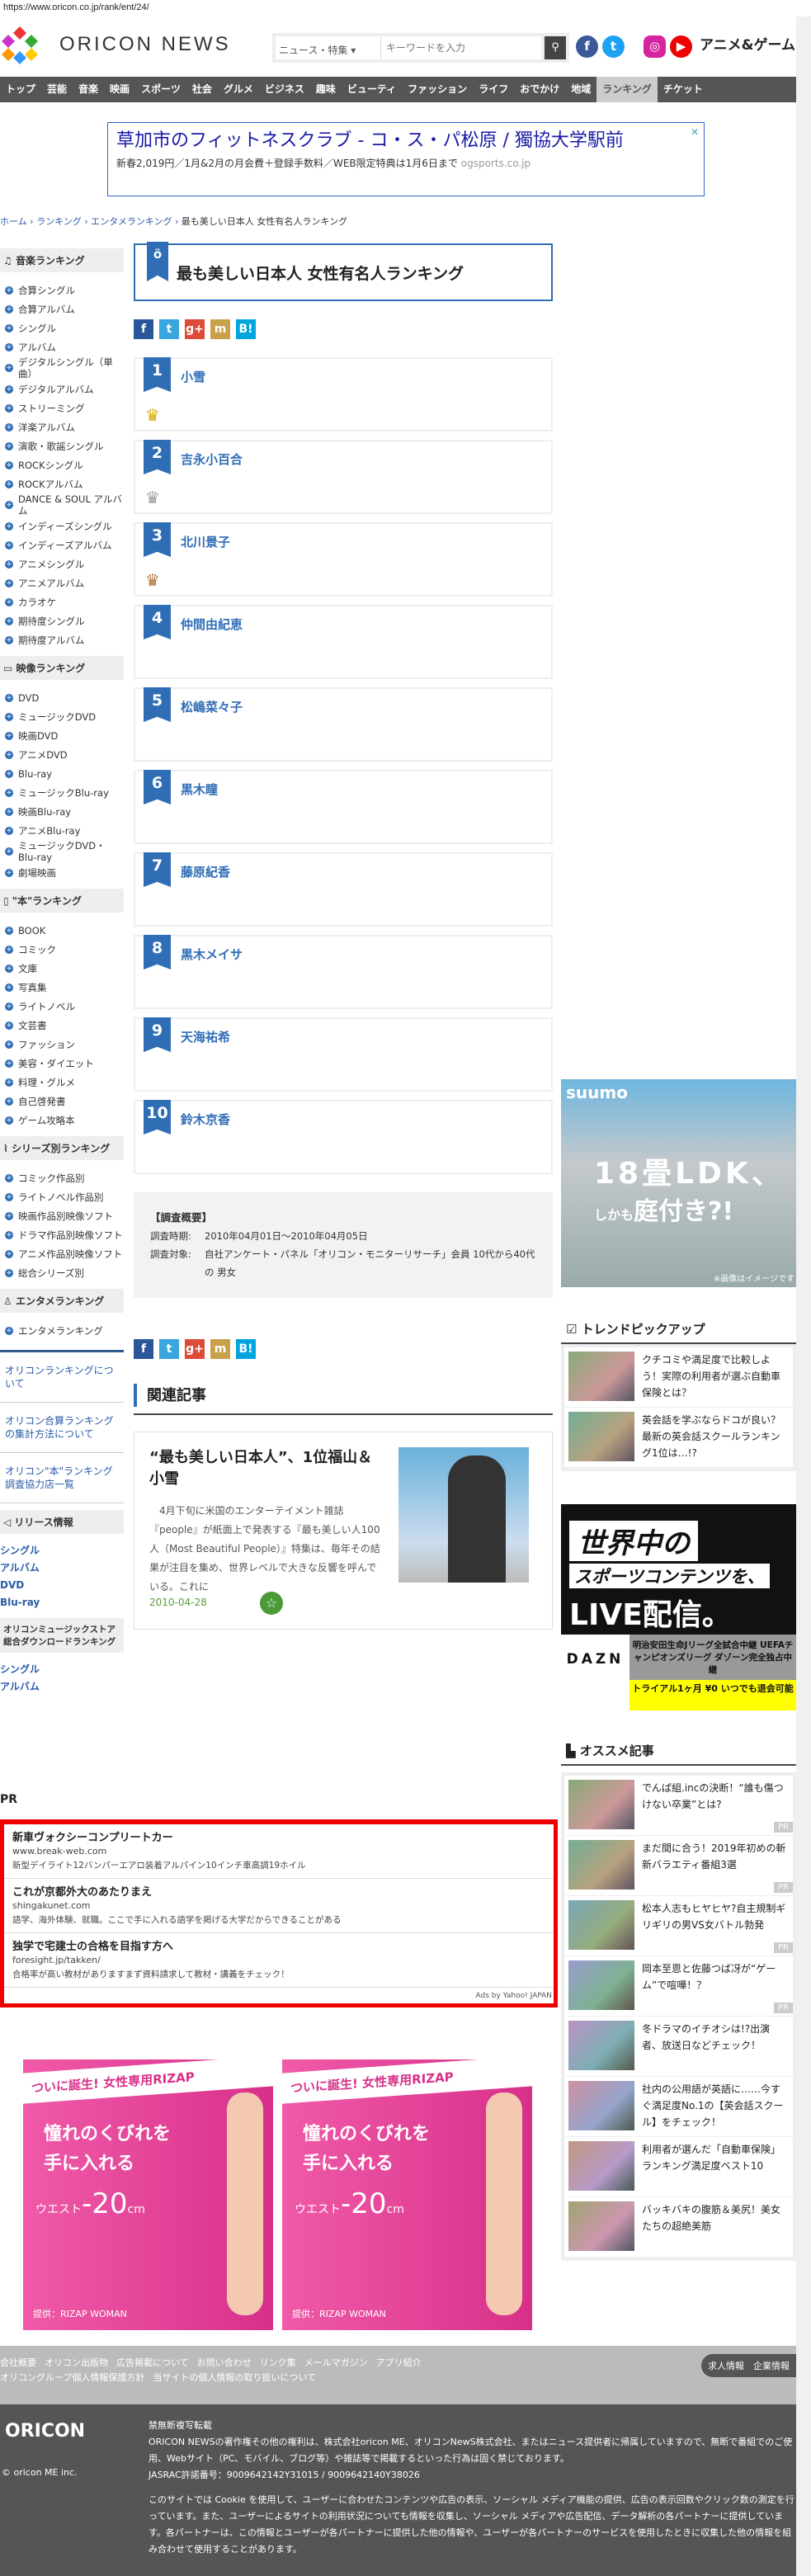  What do you see at coordinates (62, 1376) in the screenshot?
I see `sidebar-info-link: オリコンランキングについて` at bounding box center [62, 1376].